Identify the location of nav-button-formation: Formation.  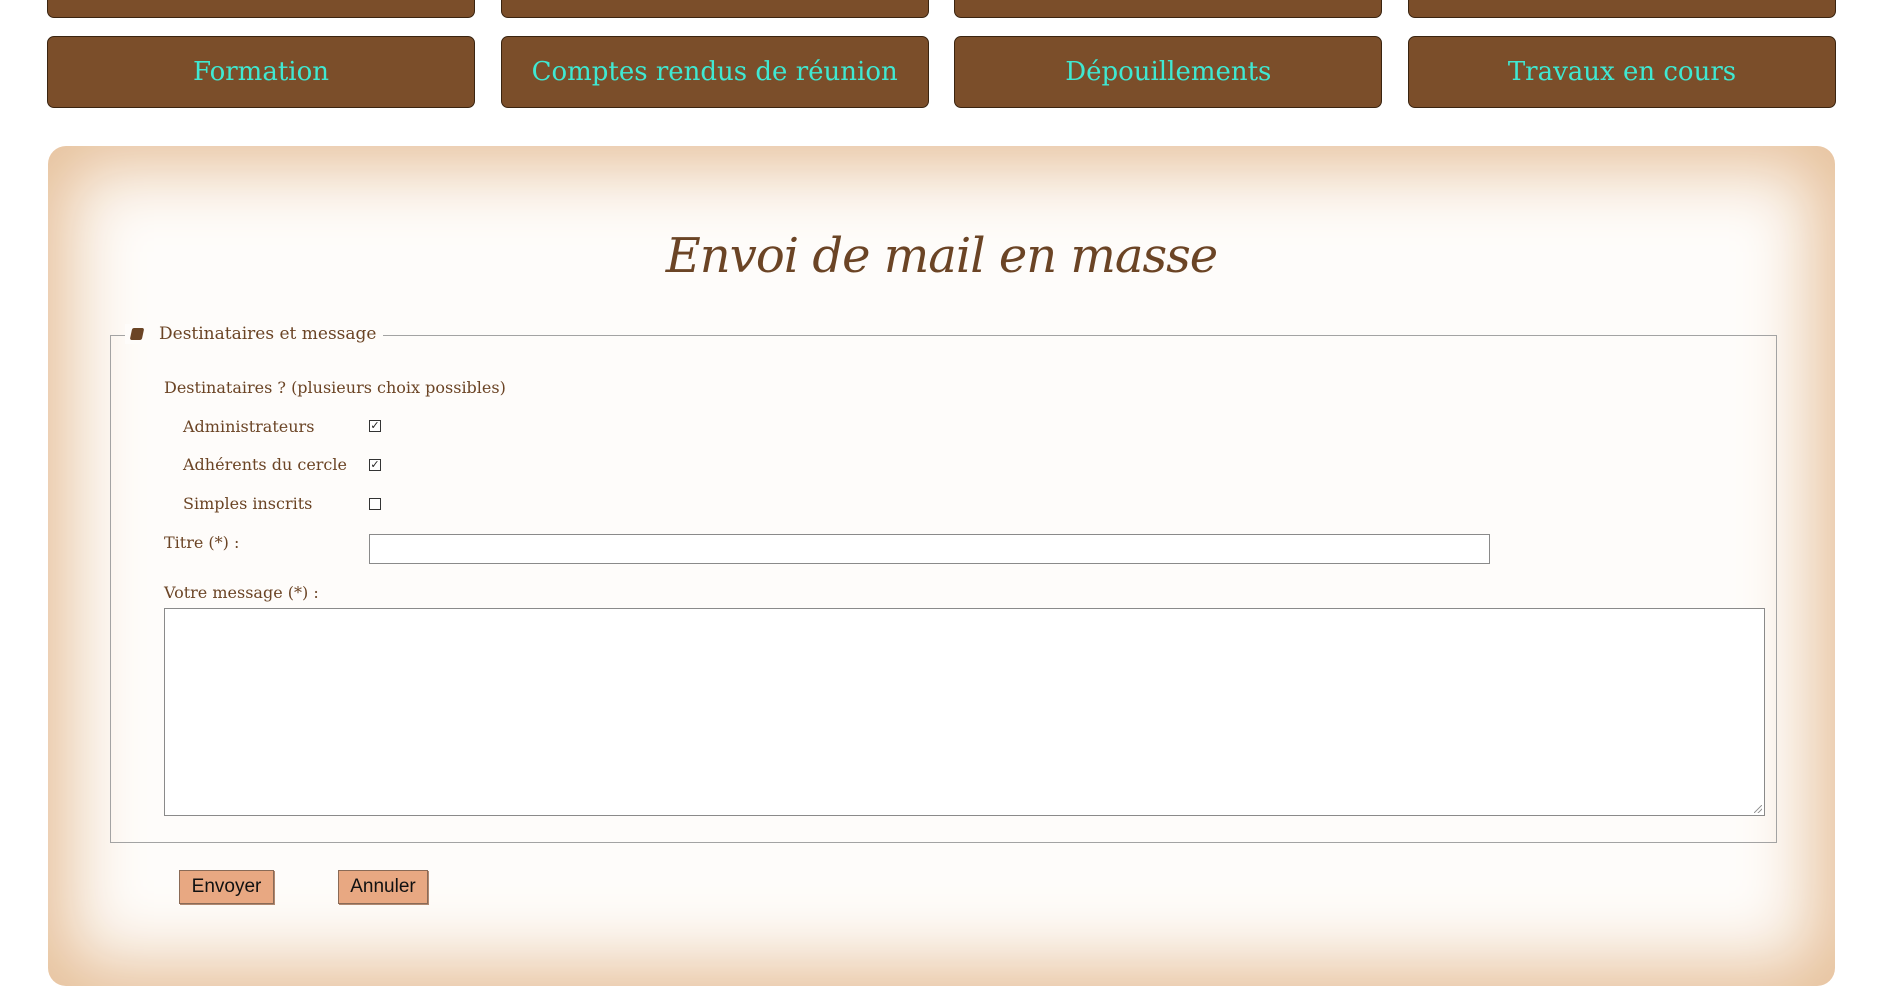
(261, 72).